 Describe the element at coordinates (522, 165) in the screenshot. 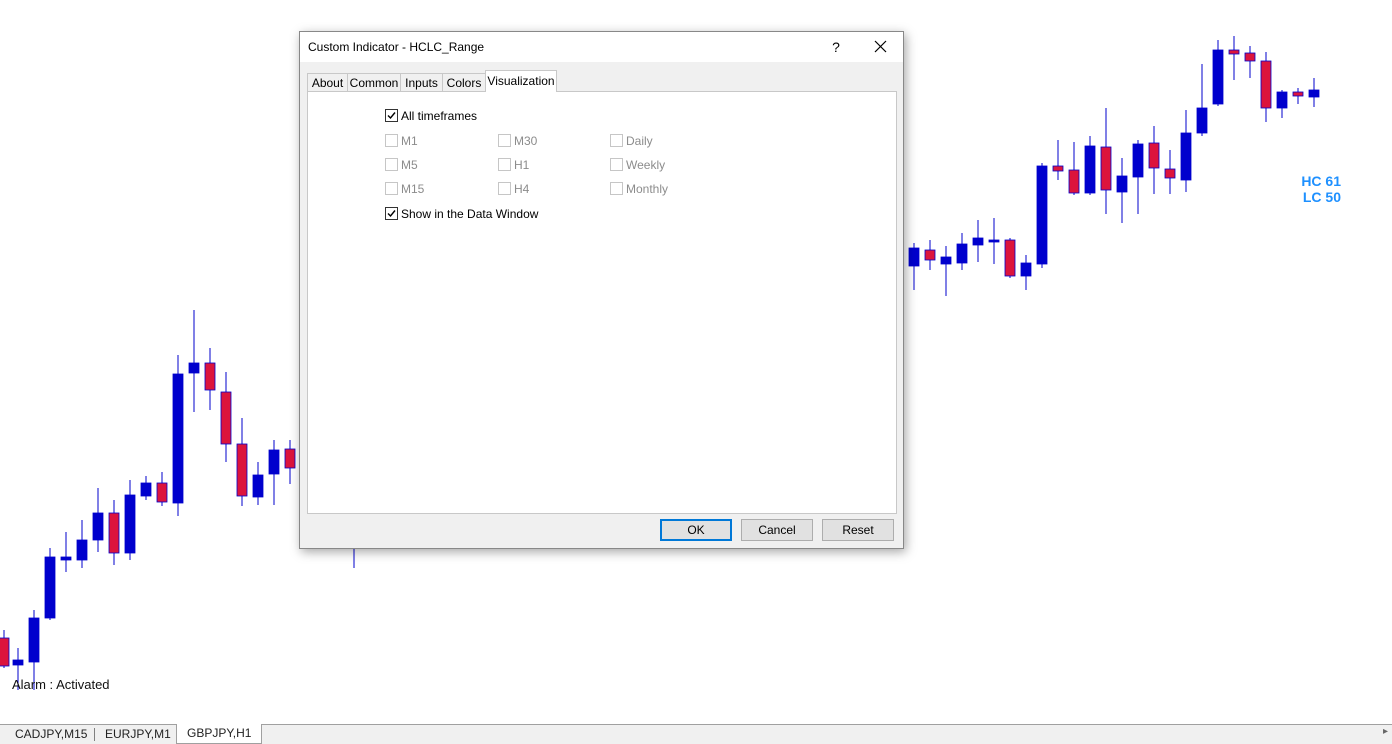

I see `h1-label: H1` at that location.